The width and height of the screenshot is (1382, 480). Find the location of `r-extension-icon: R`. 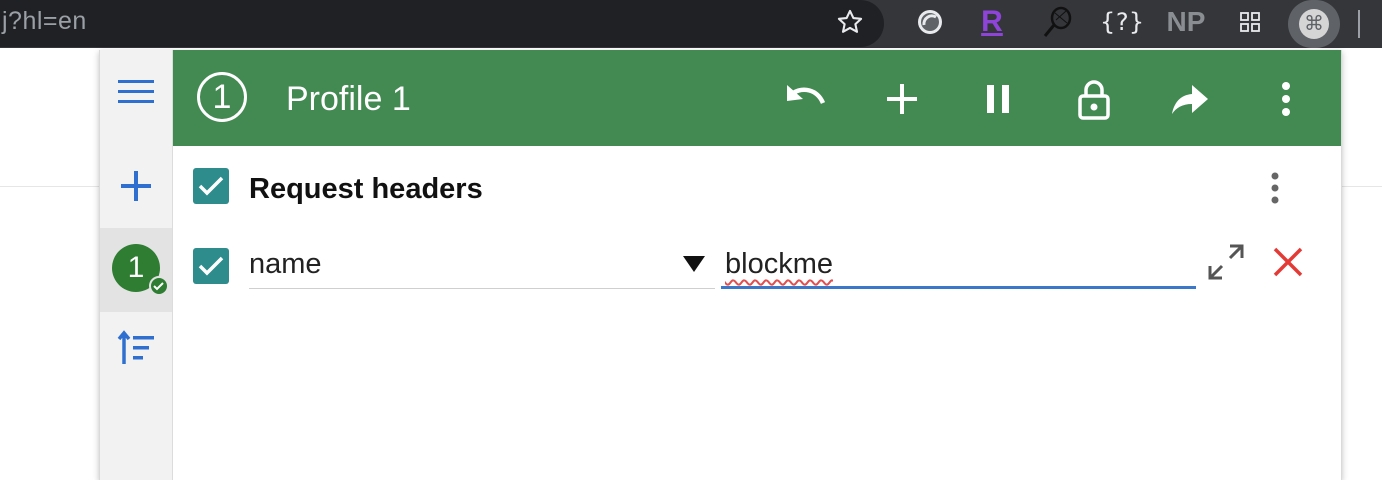

r-extension-icon: R is located at coordinates (992, 22).